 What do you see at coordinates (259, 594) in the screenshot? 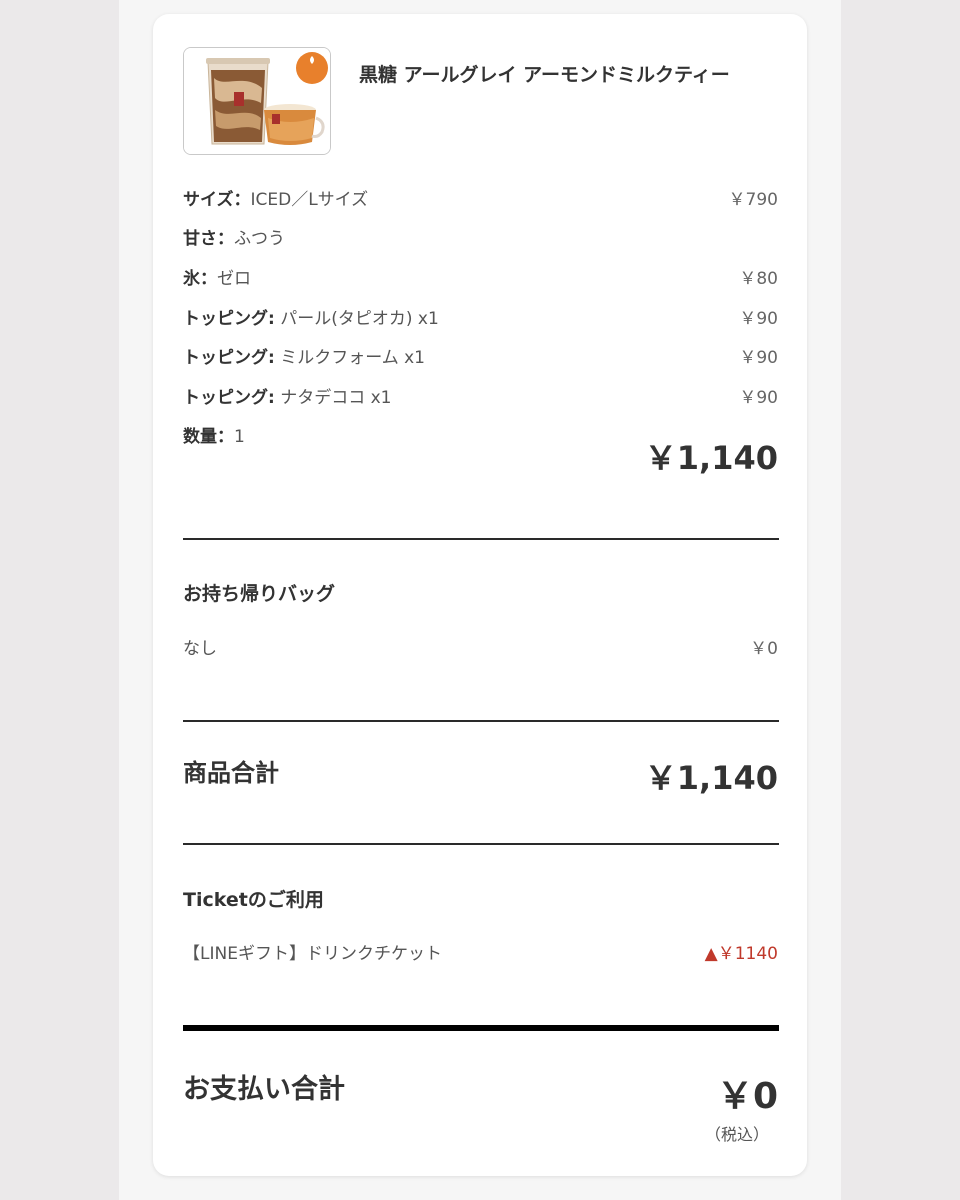
I see `bag-section-title: お持ち帰りバッグ` at bounding box center [259, 594].